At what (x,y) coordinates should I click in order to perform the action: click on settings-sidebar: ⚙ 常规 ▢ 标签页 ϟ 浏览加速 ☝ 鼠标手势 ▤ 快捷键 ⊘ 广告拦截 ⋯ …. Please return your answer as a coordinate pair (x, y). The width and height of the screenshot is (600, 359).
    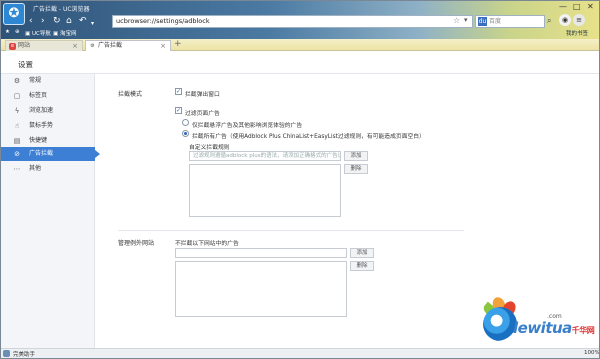
    Looking at the image, I should click on (50, 211).